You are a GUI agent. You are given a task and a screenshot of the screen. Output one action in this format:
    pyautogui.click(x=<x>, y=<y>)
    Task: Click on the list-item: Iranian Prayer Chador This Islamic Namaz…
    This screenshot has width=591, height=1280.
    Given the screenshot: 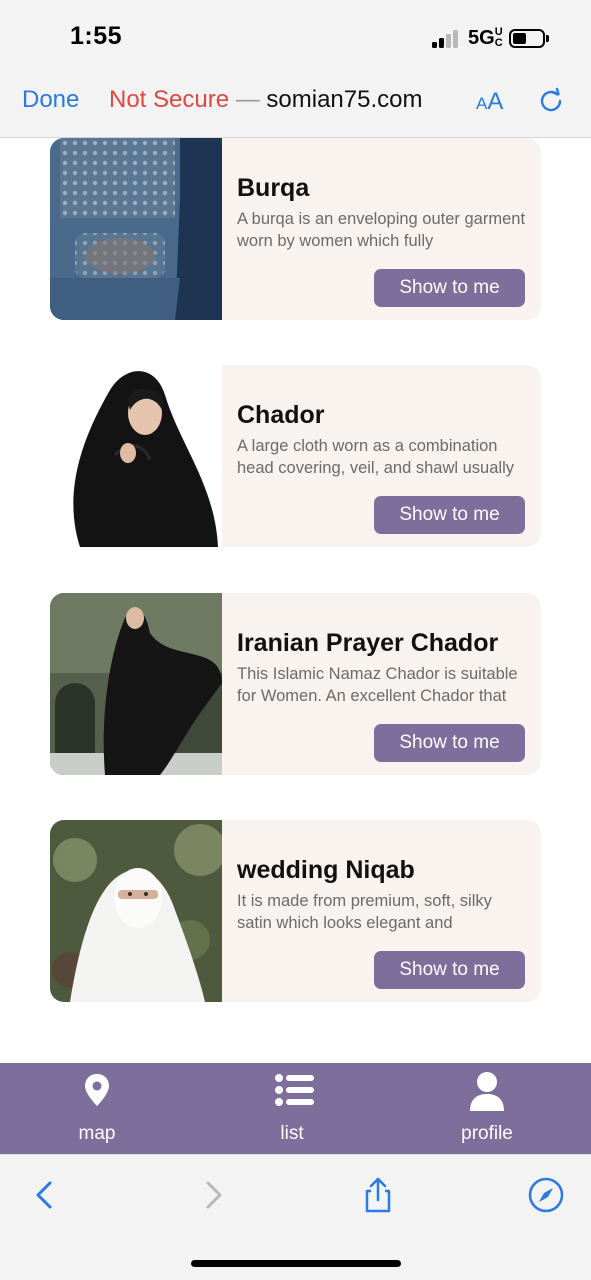 What is the action you would take?
    pyautogui.click(x=295, y=684)
    